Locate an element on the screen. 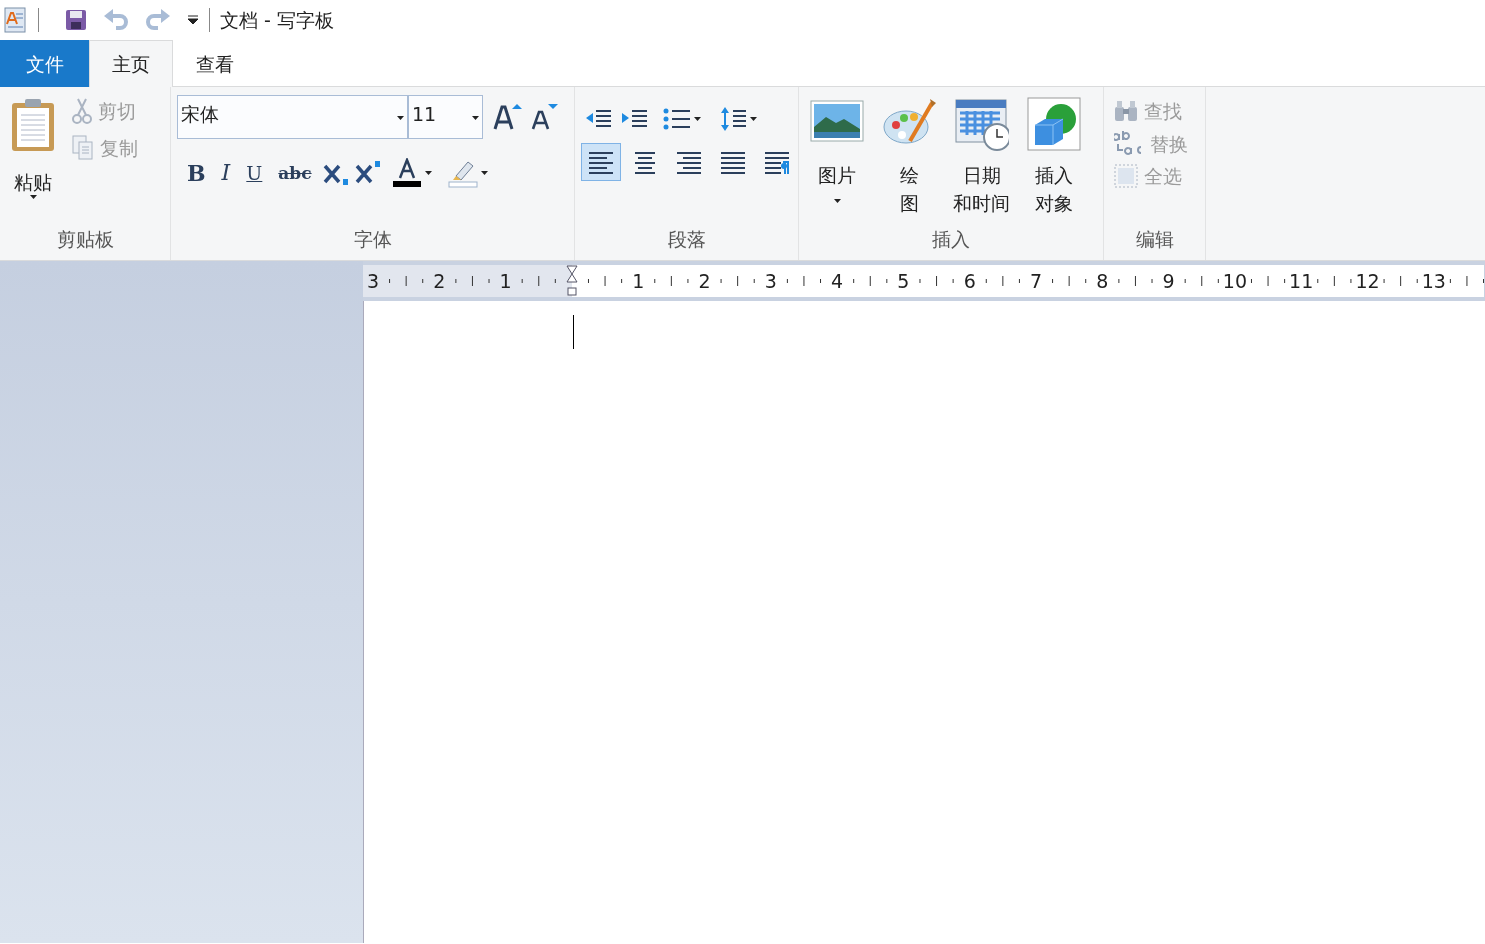  italic-button: I is located at coordinates (226, 173).